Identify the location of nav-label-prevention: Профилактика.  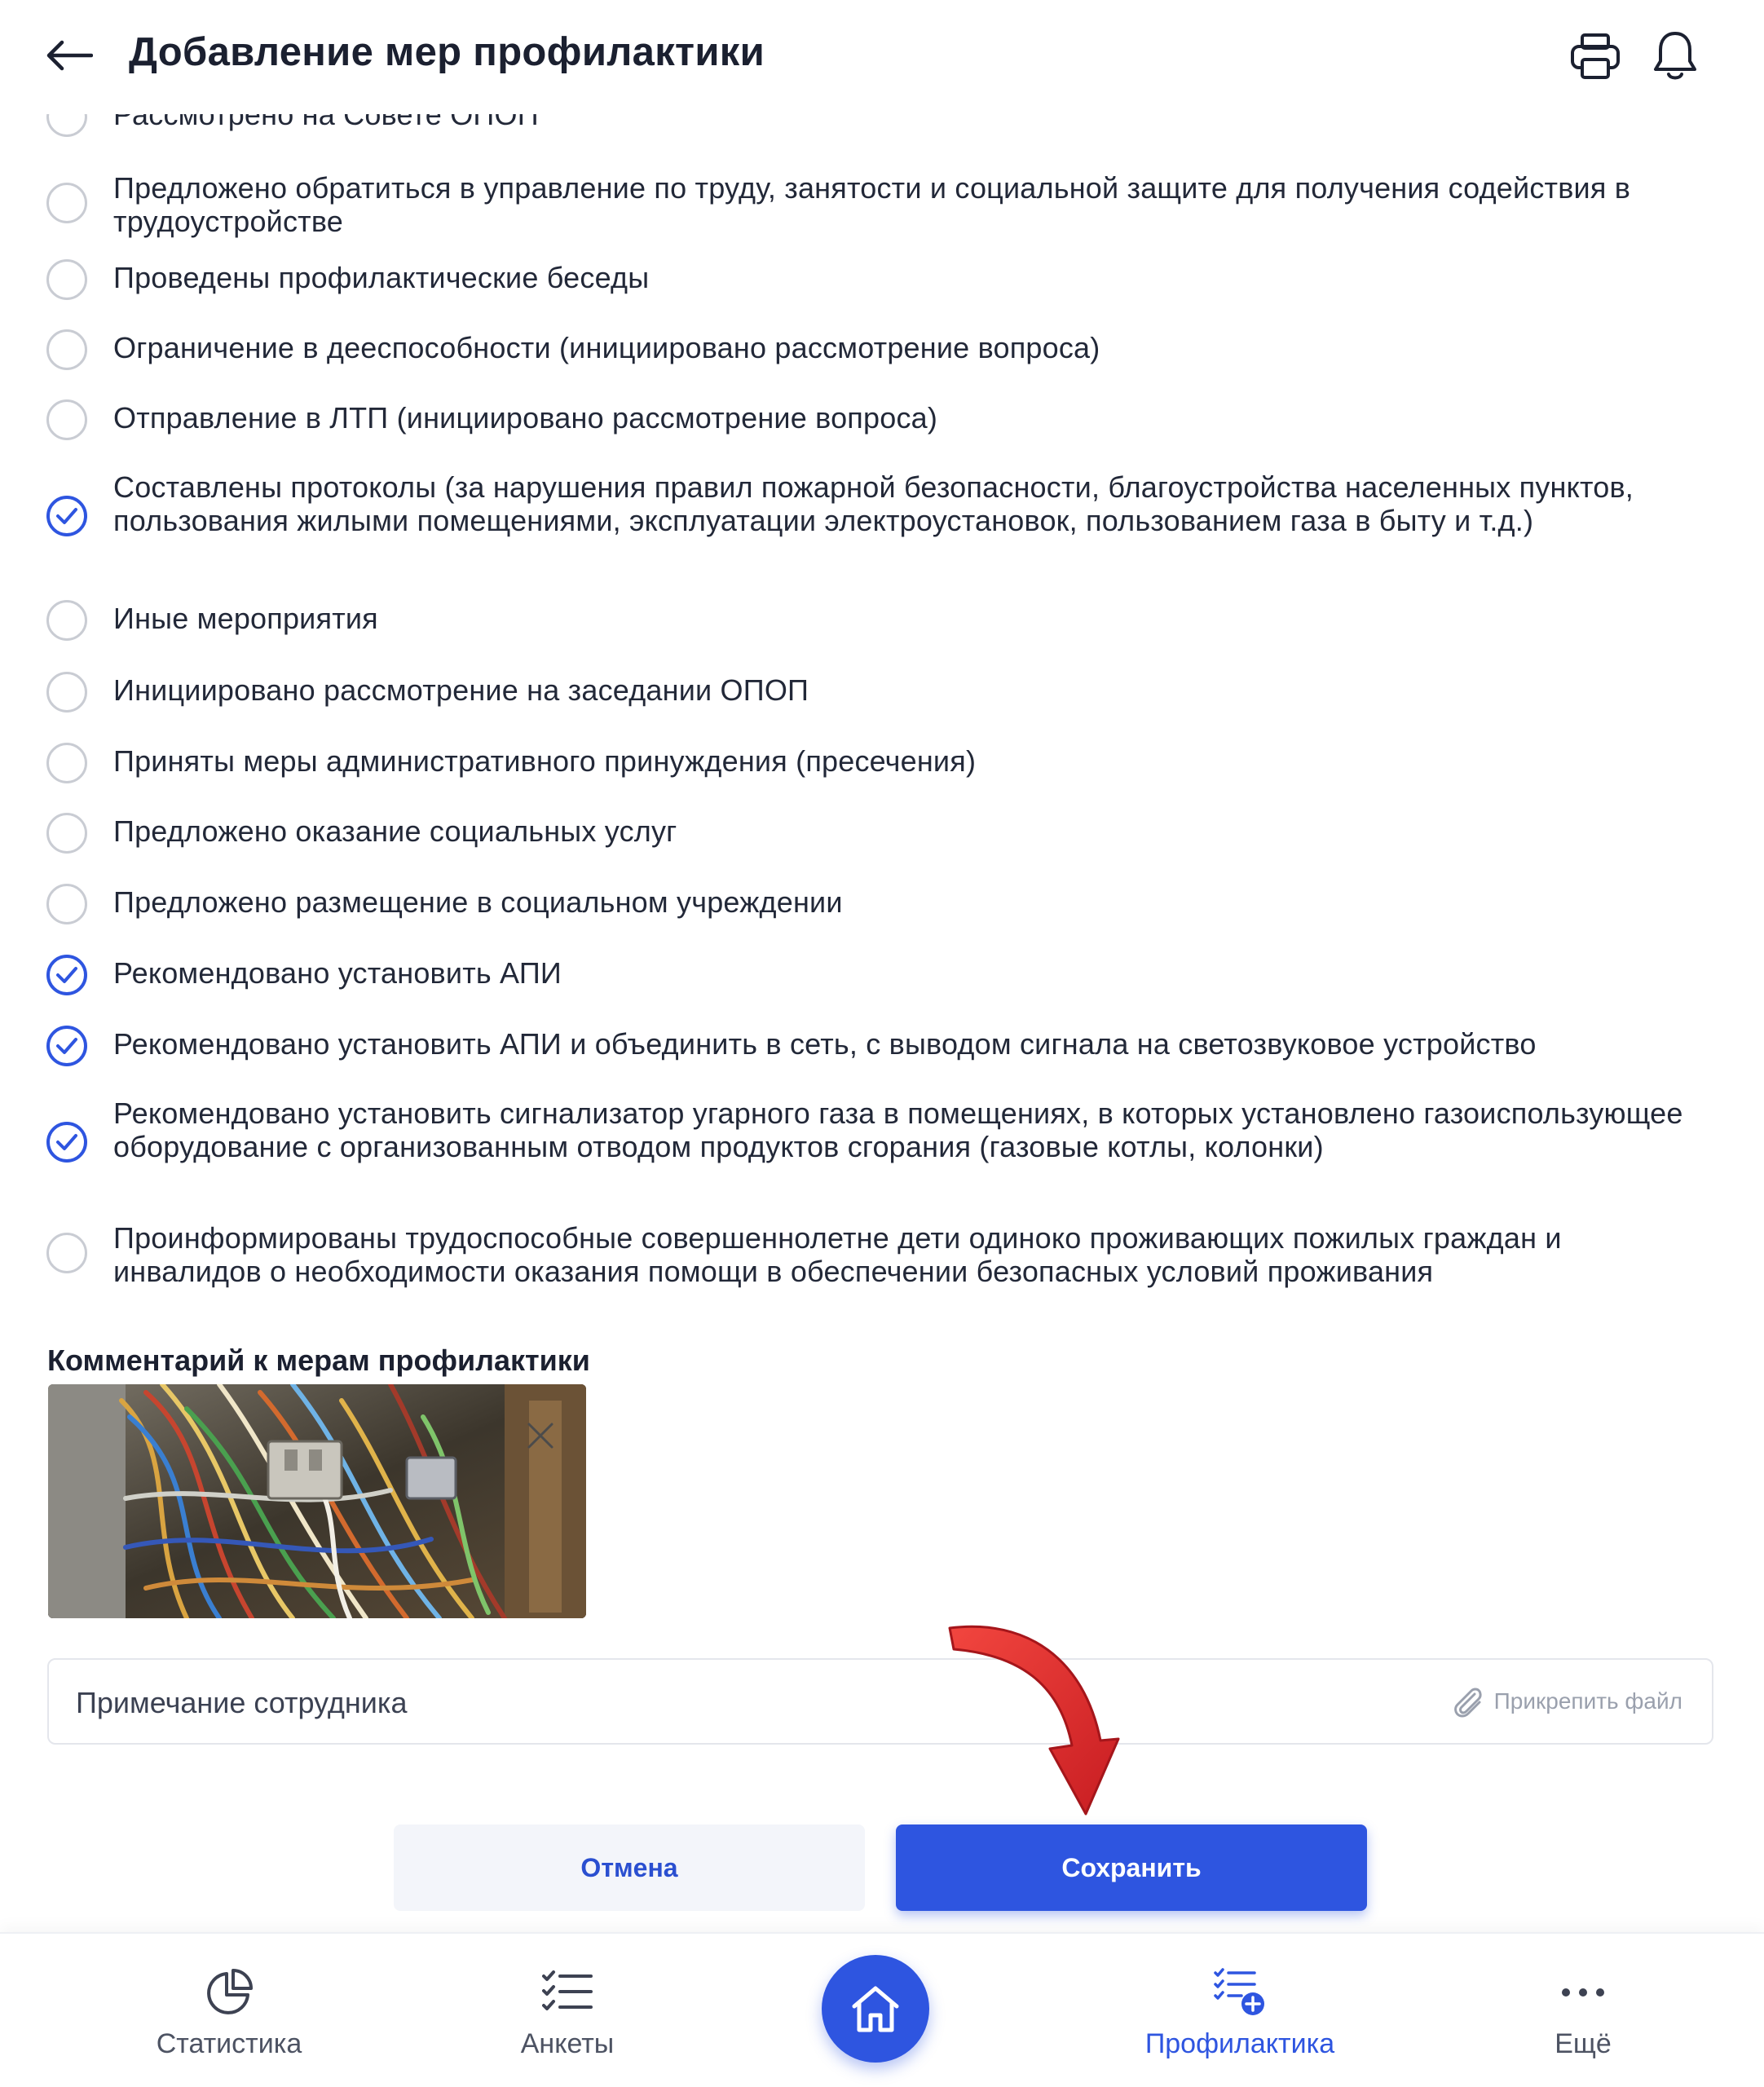
(1239, 2043).